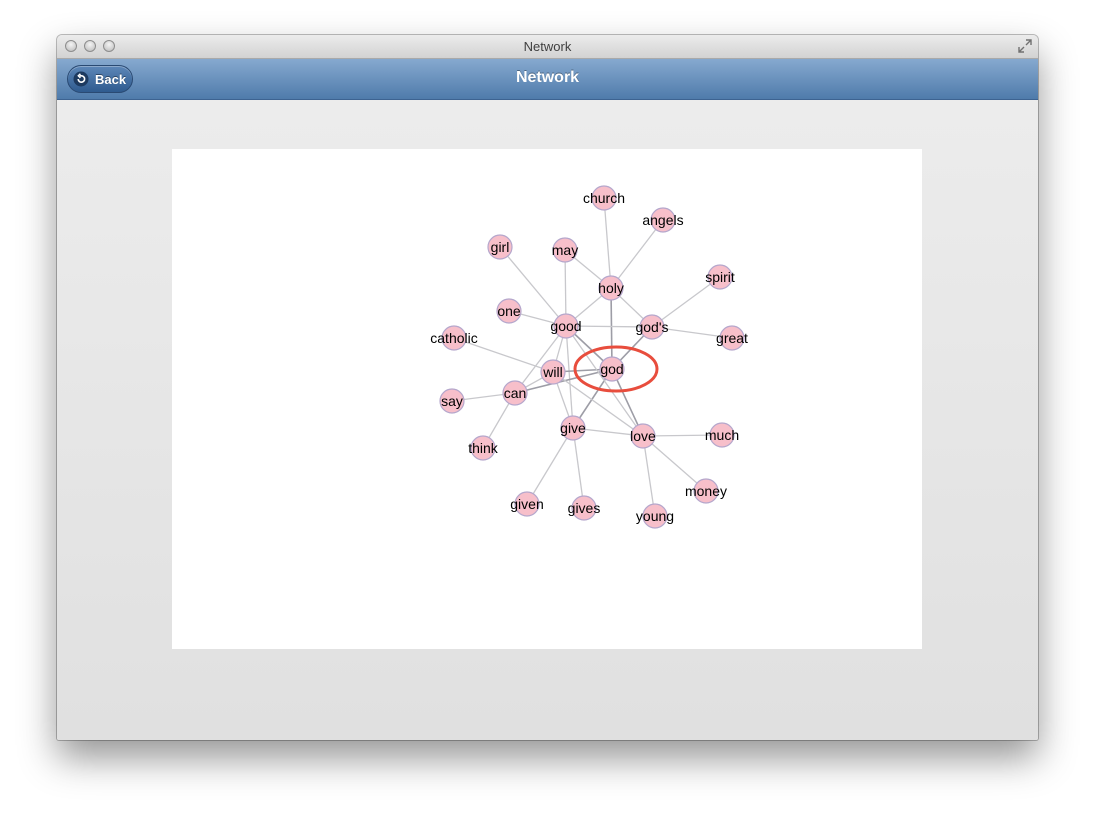  What do you see at coordinates (607, 243) in the screenshot?
I see `edge-church-holy` at bounding box center [607, 243].